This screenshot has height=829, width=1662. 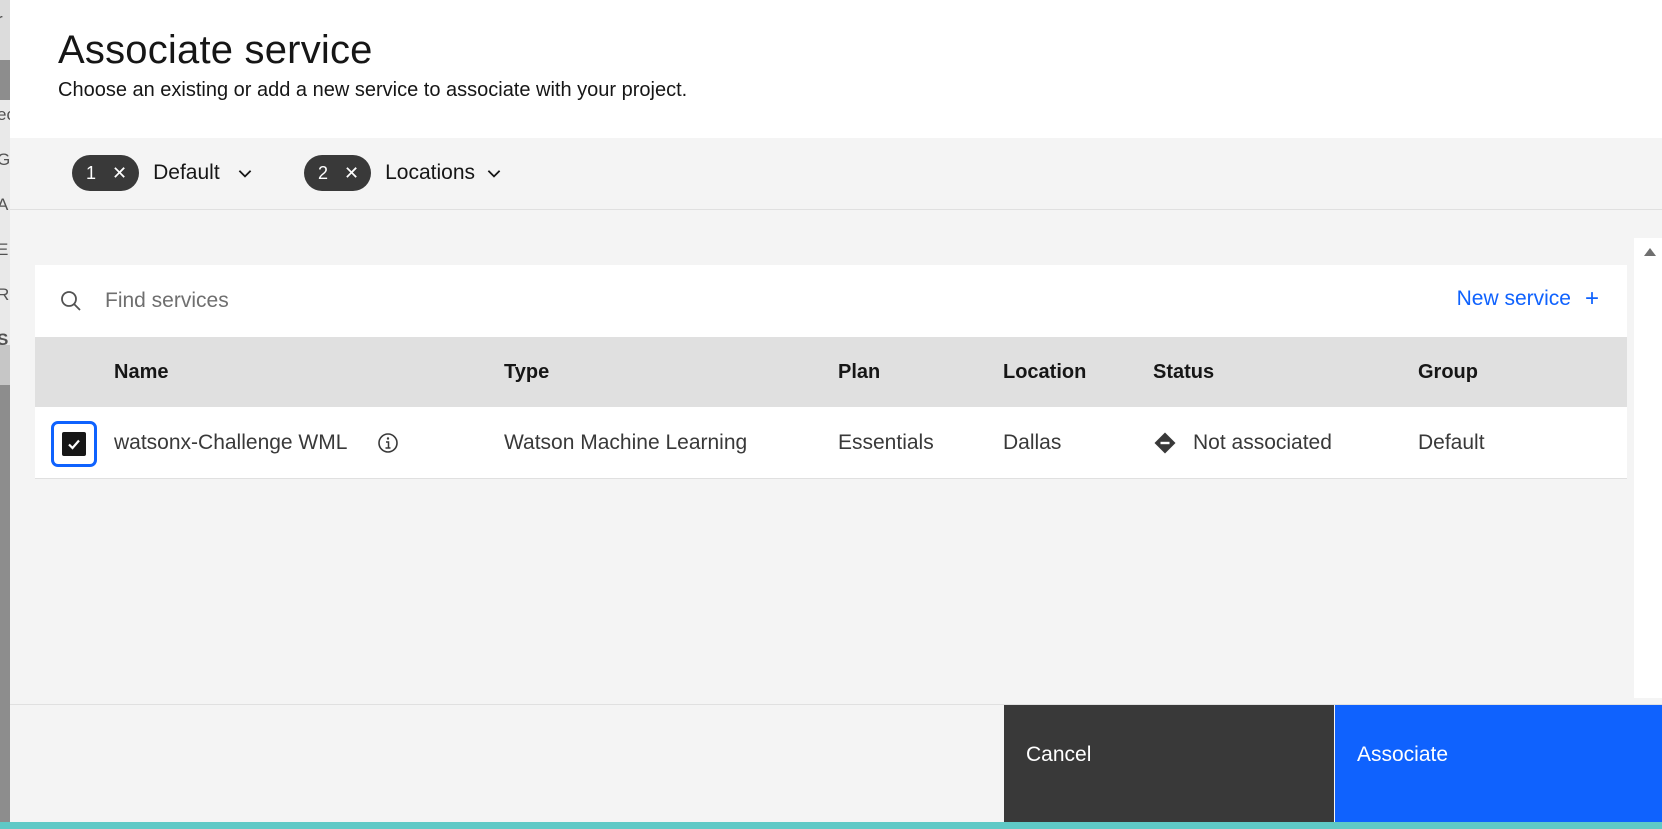 I want to click on new-service-label: New service, so click(x=1513, y=298).